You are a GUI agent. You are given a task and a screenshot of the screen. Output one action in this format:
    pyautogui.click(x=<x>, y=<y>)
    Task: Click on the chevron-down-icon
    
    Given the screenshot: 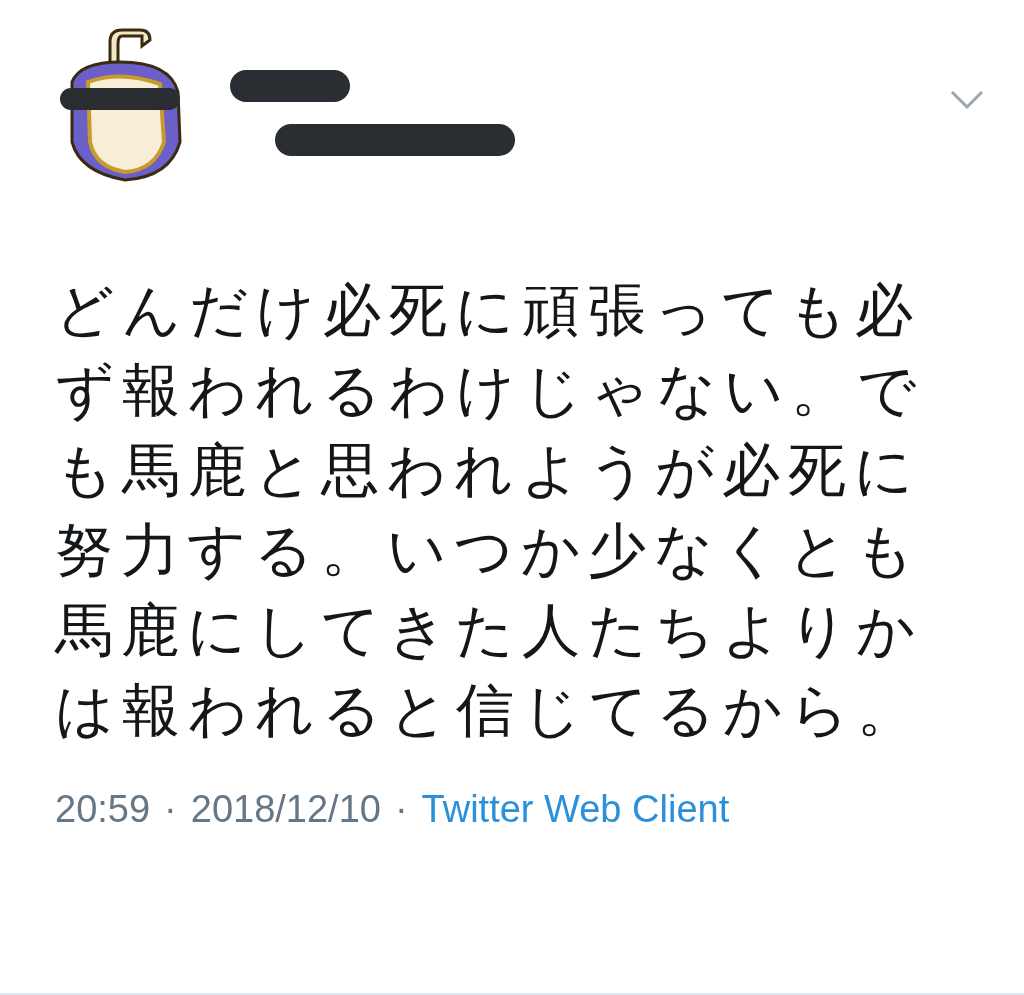 What is the action you would take?
    pyautogui.click(x=967, y=100)
    